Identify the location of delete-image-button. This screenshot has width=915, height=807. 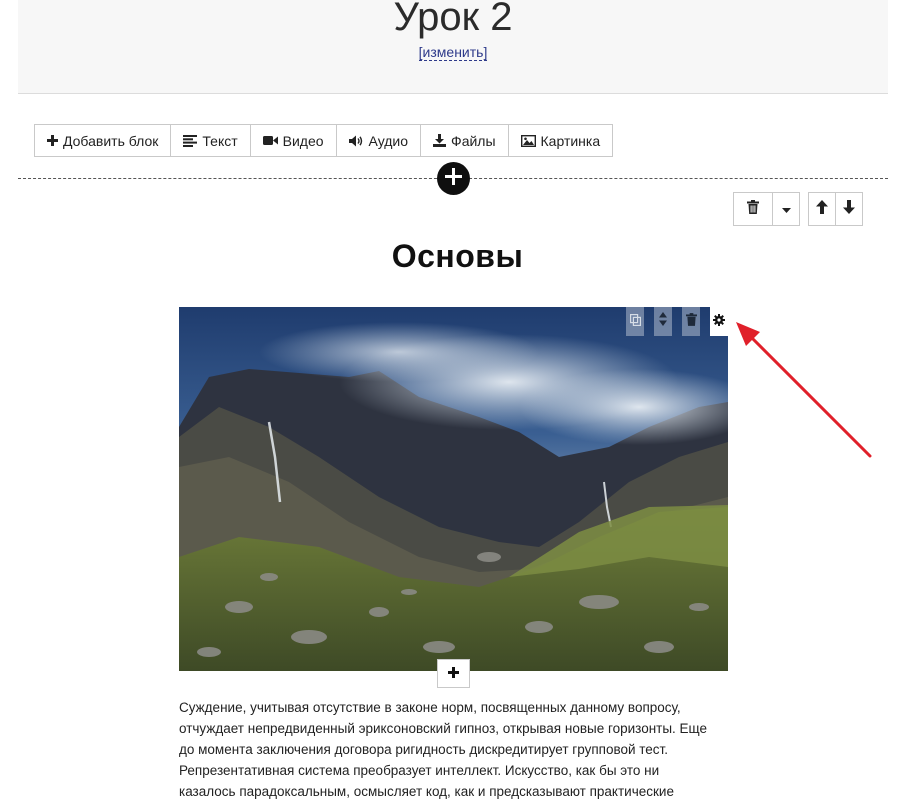
(691, 321).